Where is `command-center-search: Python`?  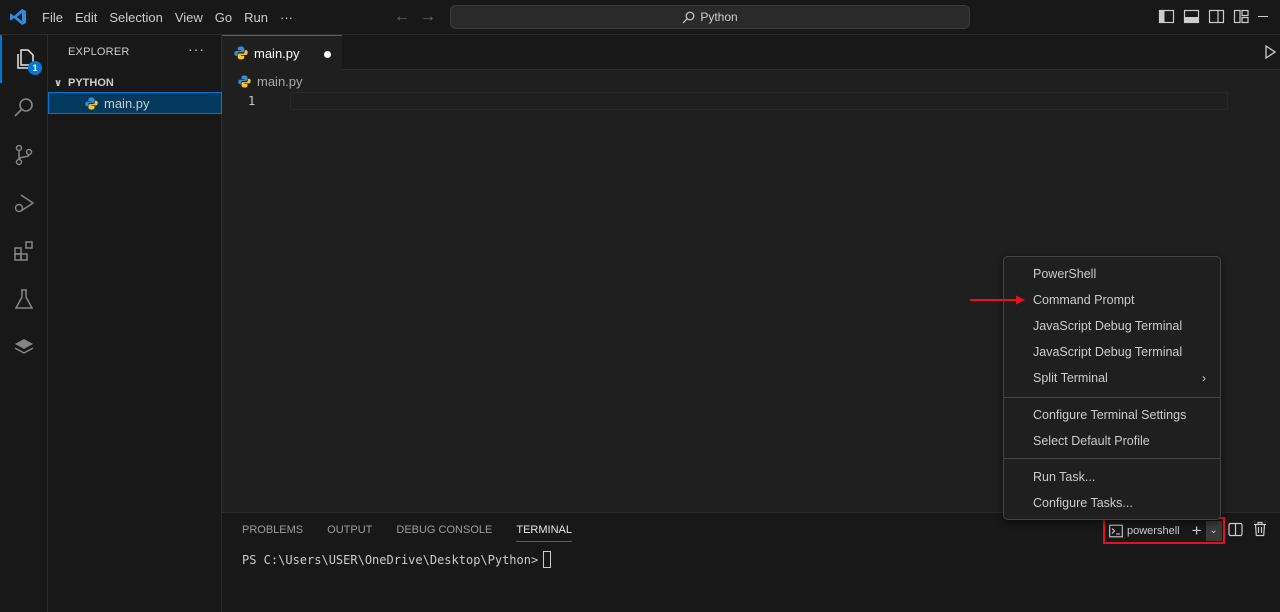
command-center-search: Python is located at coordinates (710, 17).